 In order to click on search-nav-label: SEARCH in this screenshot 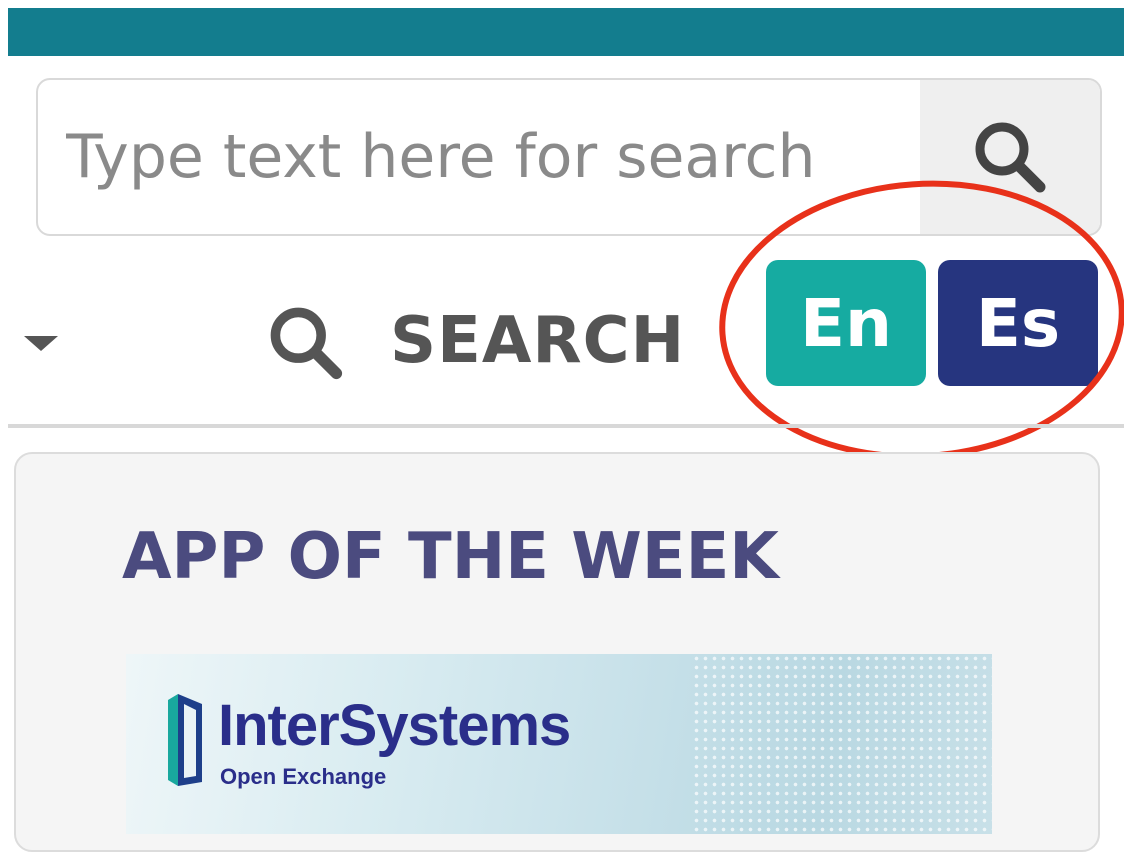, I will do `click(538, 341)`.